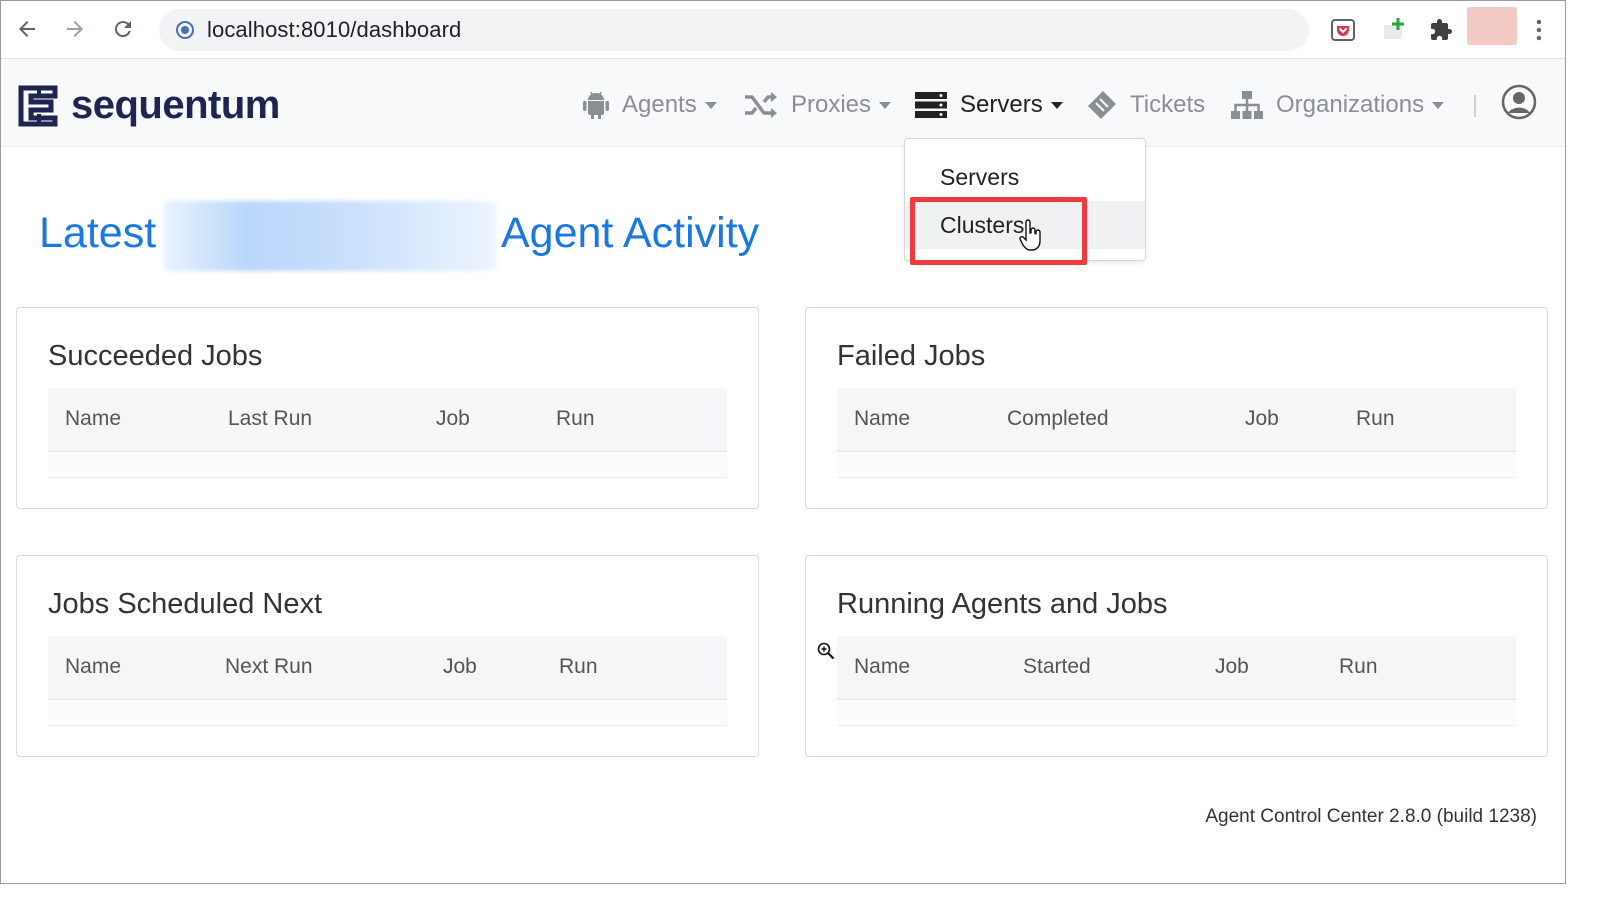 The image size is (1603, 904). I want to click on nav-organizations: Organizations, so click(1337, 105).